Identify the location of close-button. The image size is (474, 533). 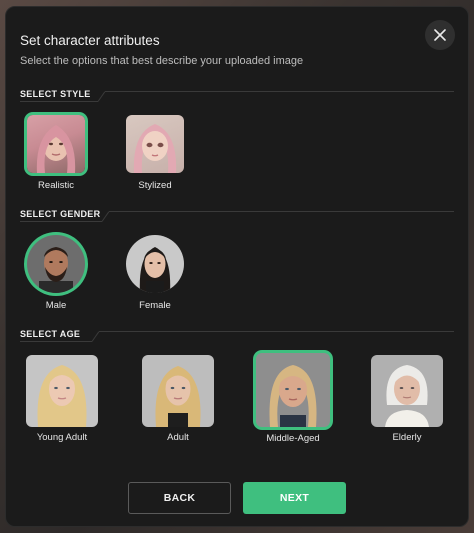
(440, 35).